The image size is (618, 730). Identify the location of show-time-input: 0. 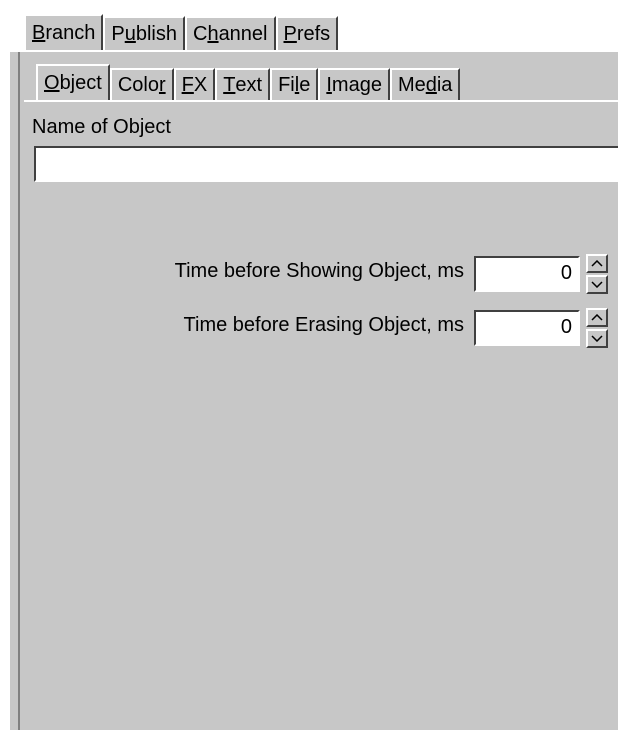
(527, 274).